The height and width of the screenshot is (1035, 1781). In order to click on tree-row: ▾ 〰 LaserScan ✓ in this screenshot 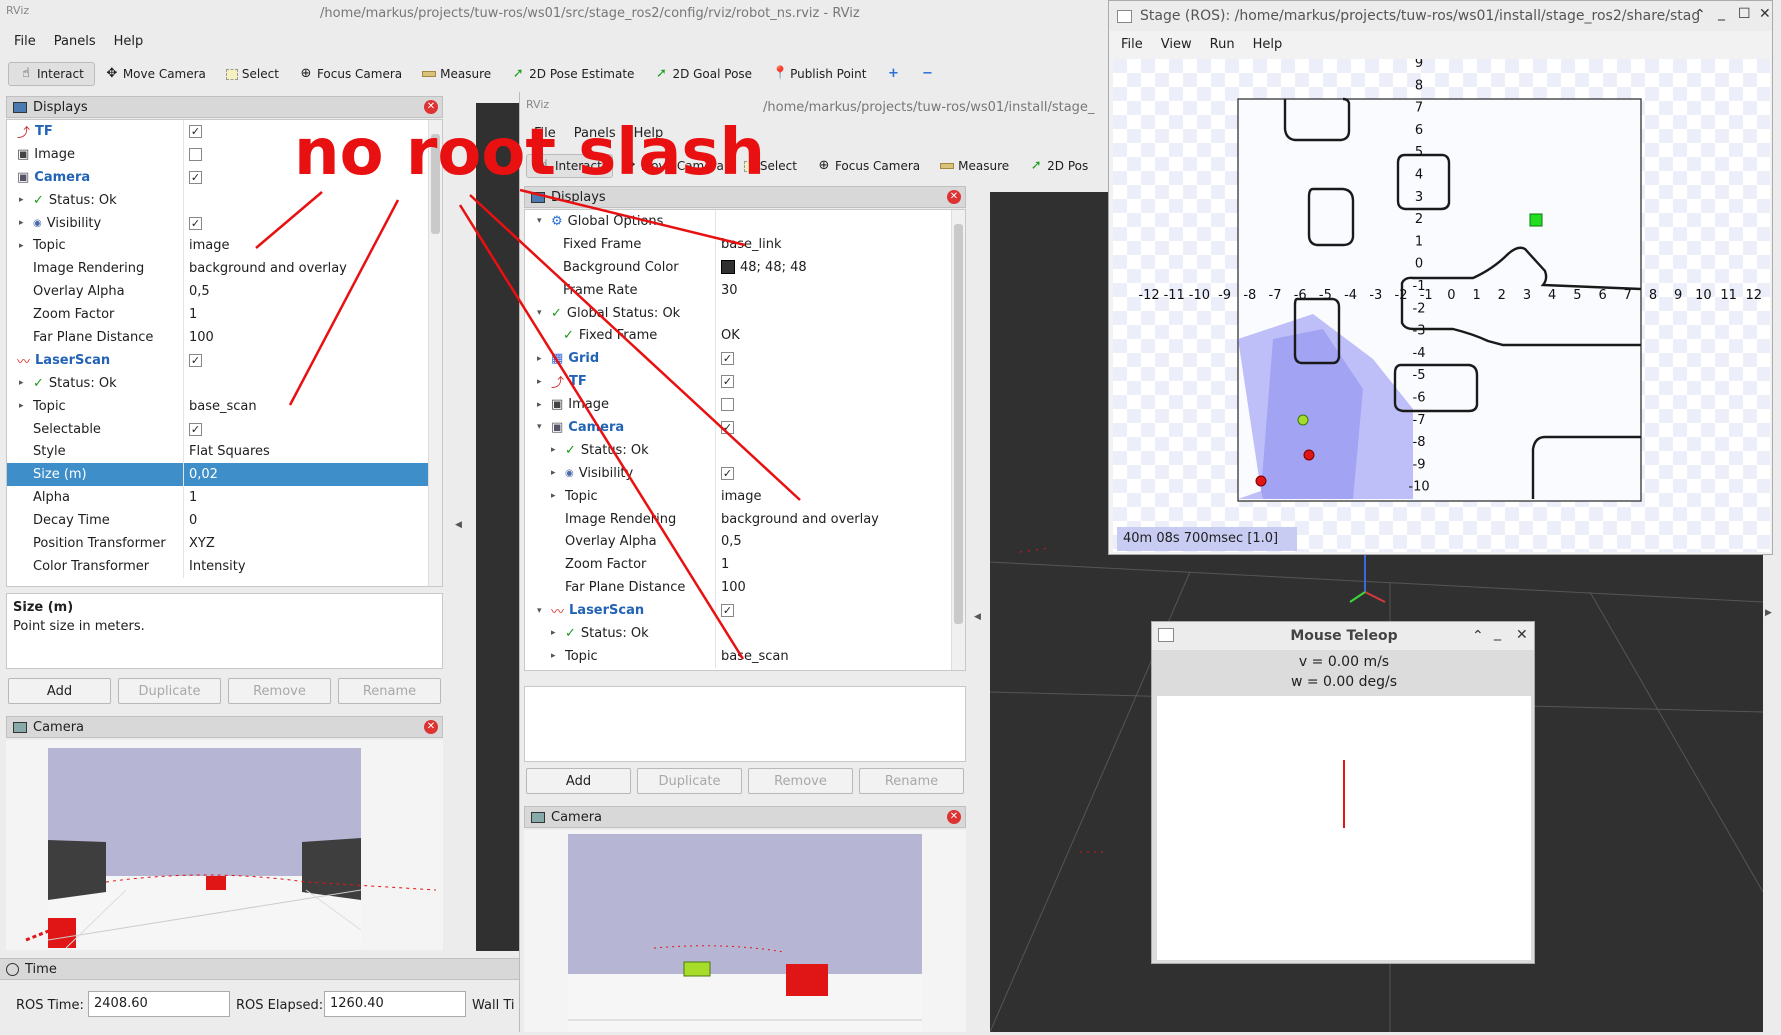, I will do `click(745, 611)`.